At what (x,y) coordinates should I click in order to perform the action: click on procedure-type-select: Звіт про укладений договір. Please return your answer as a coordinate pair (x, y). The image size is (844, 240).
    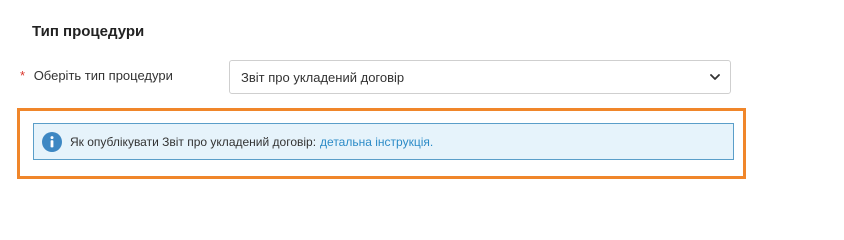
    Looking at the image, I should click on (480, 77).